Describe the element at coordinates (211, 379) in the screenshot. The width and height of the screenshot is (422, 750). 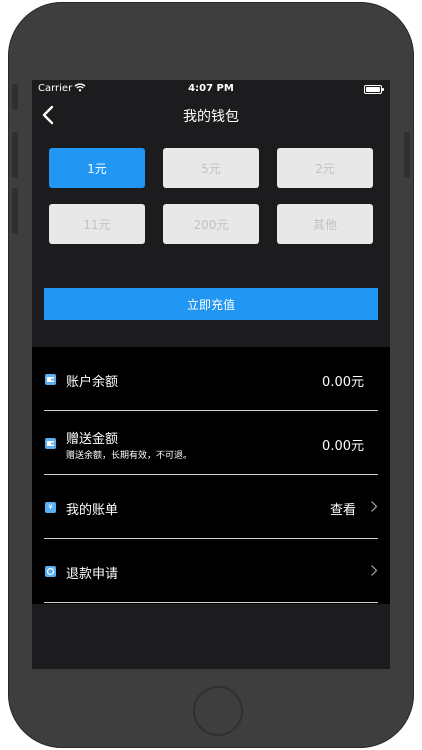
I see `list-item-balance: 账户余额 0.00元` at that location.